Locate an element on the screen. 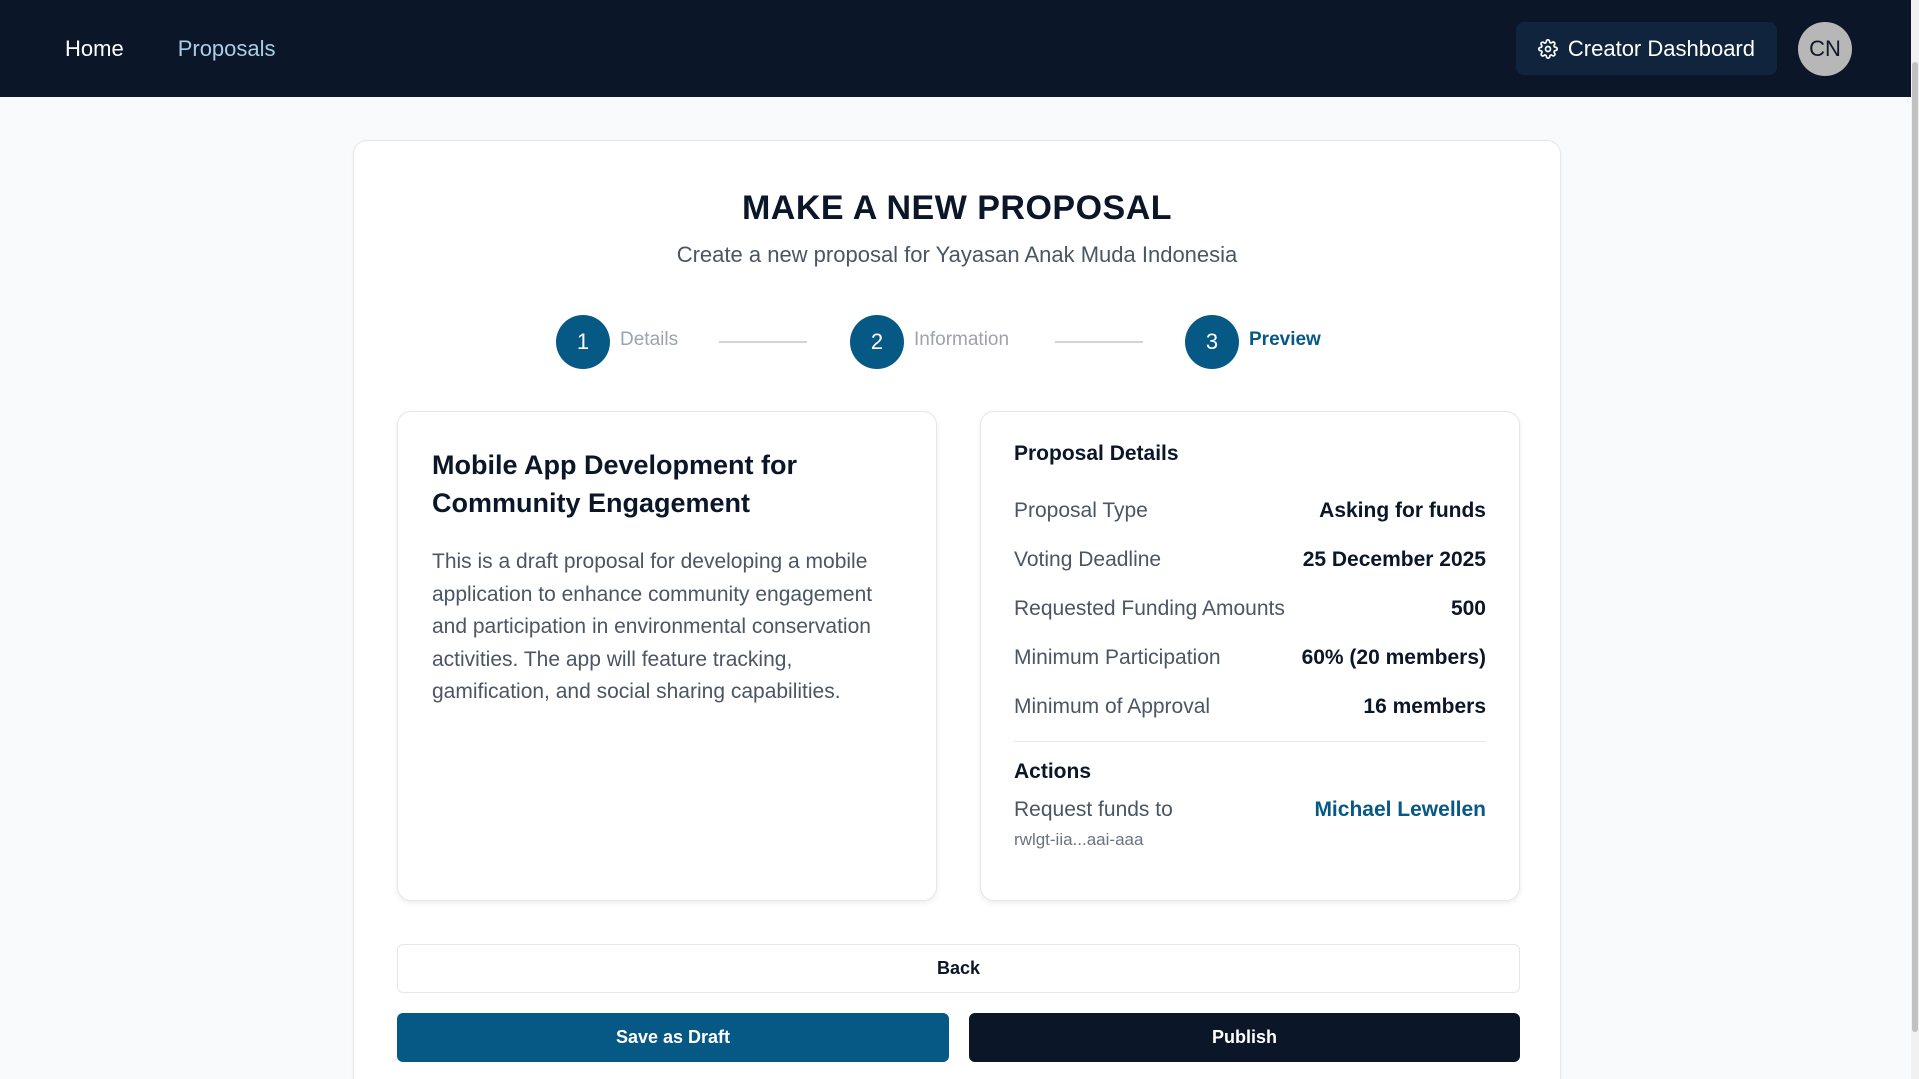 Image resolution: width=1919 pixels, height=1079 pixels. progress-stepper: 1 Details 2 Information 3 Preview is located at coordinates (957, 342).